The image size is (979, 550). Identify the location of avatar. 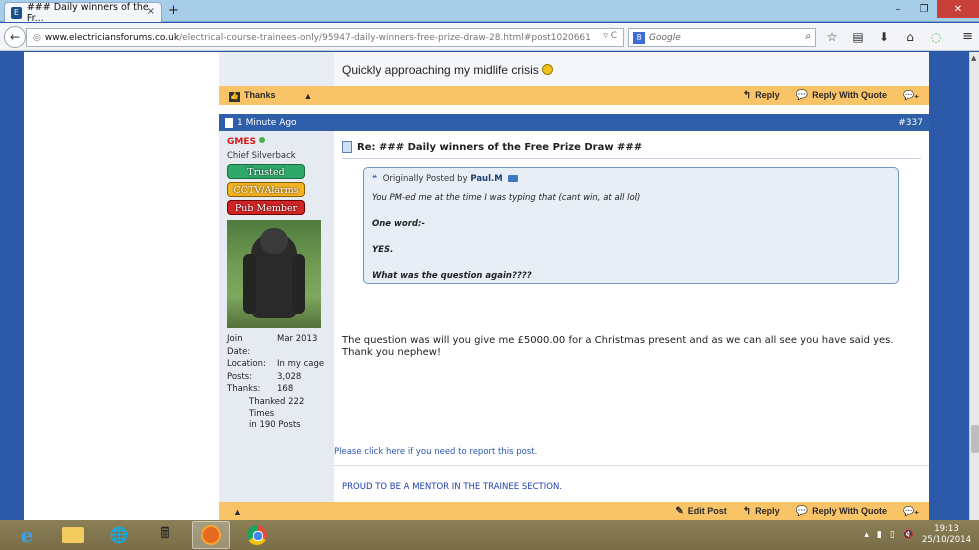
(274, 274).